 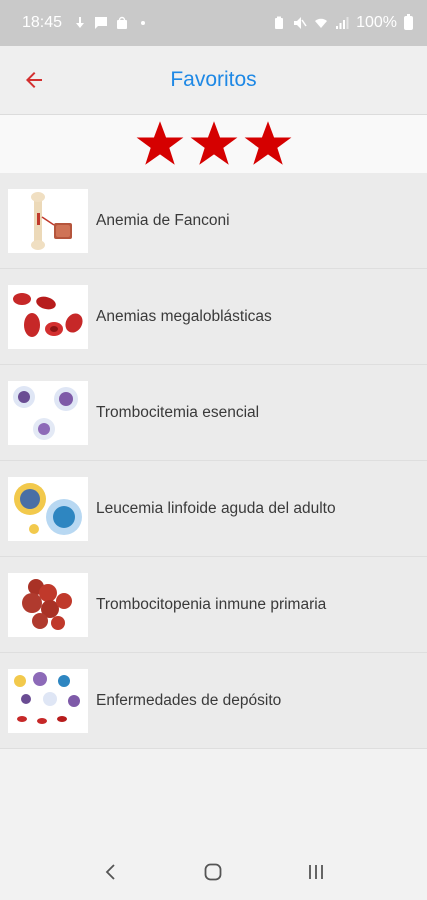 I want to click on status-right: 100%, so click(x=342, y=23).